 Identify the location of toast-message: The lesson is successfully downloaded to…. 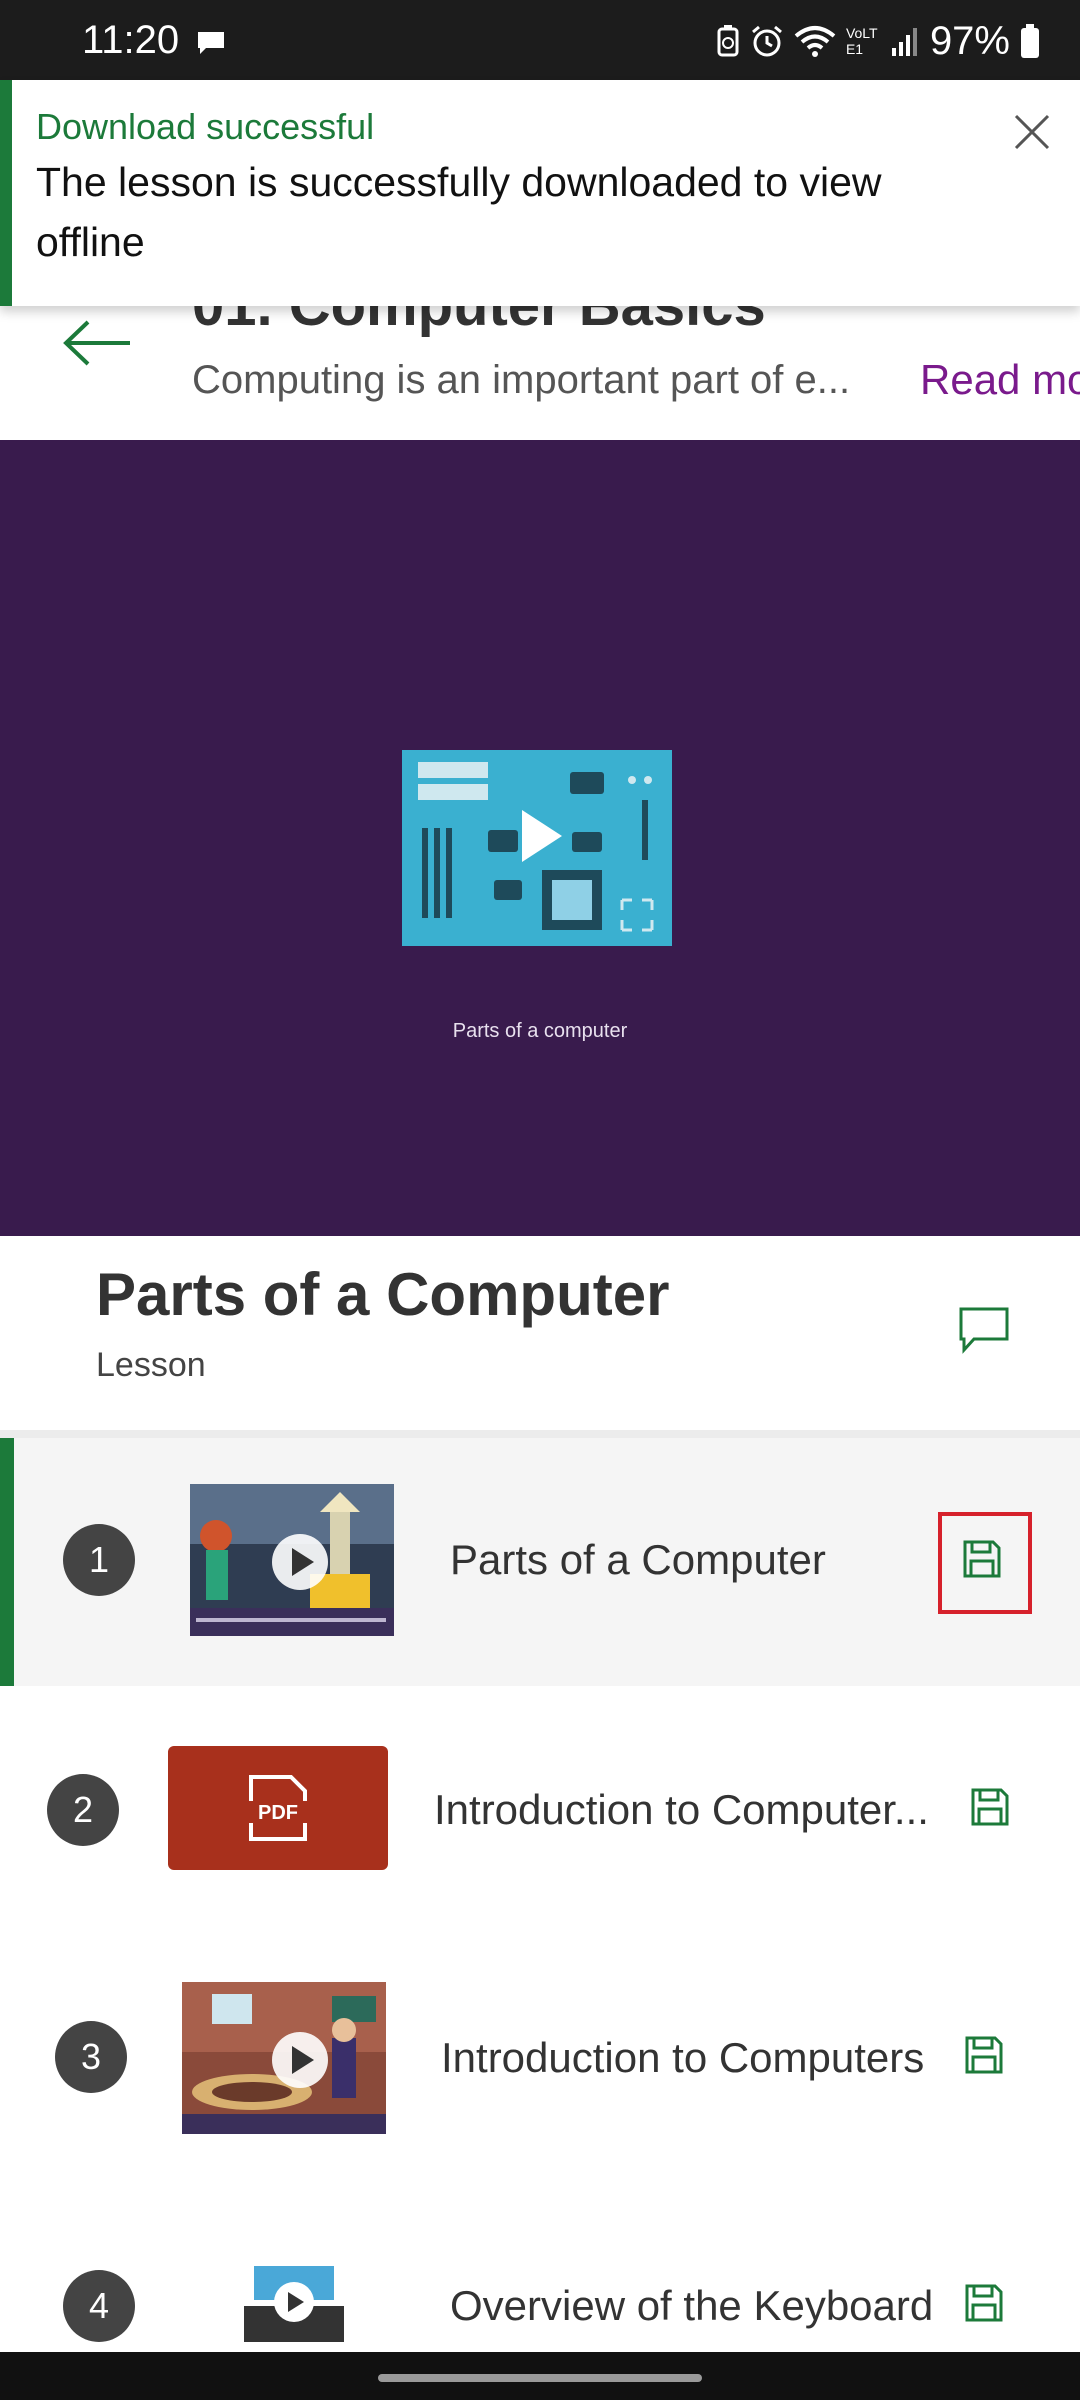
(459, 212).